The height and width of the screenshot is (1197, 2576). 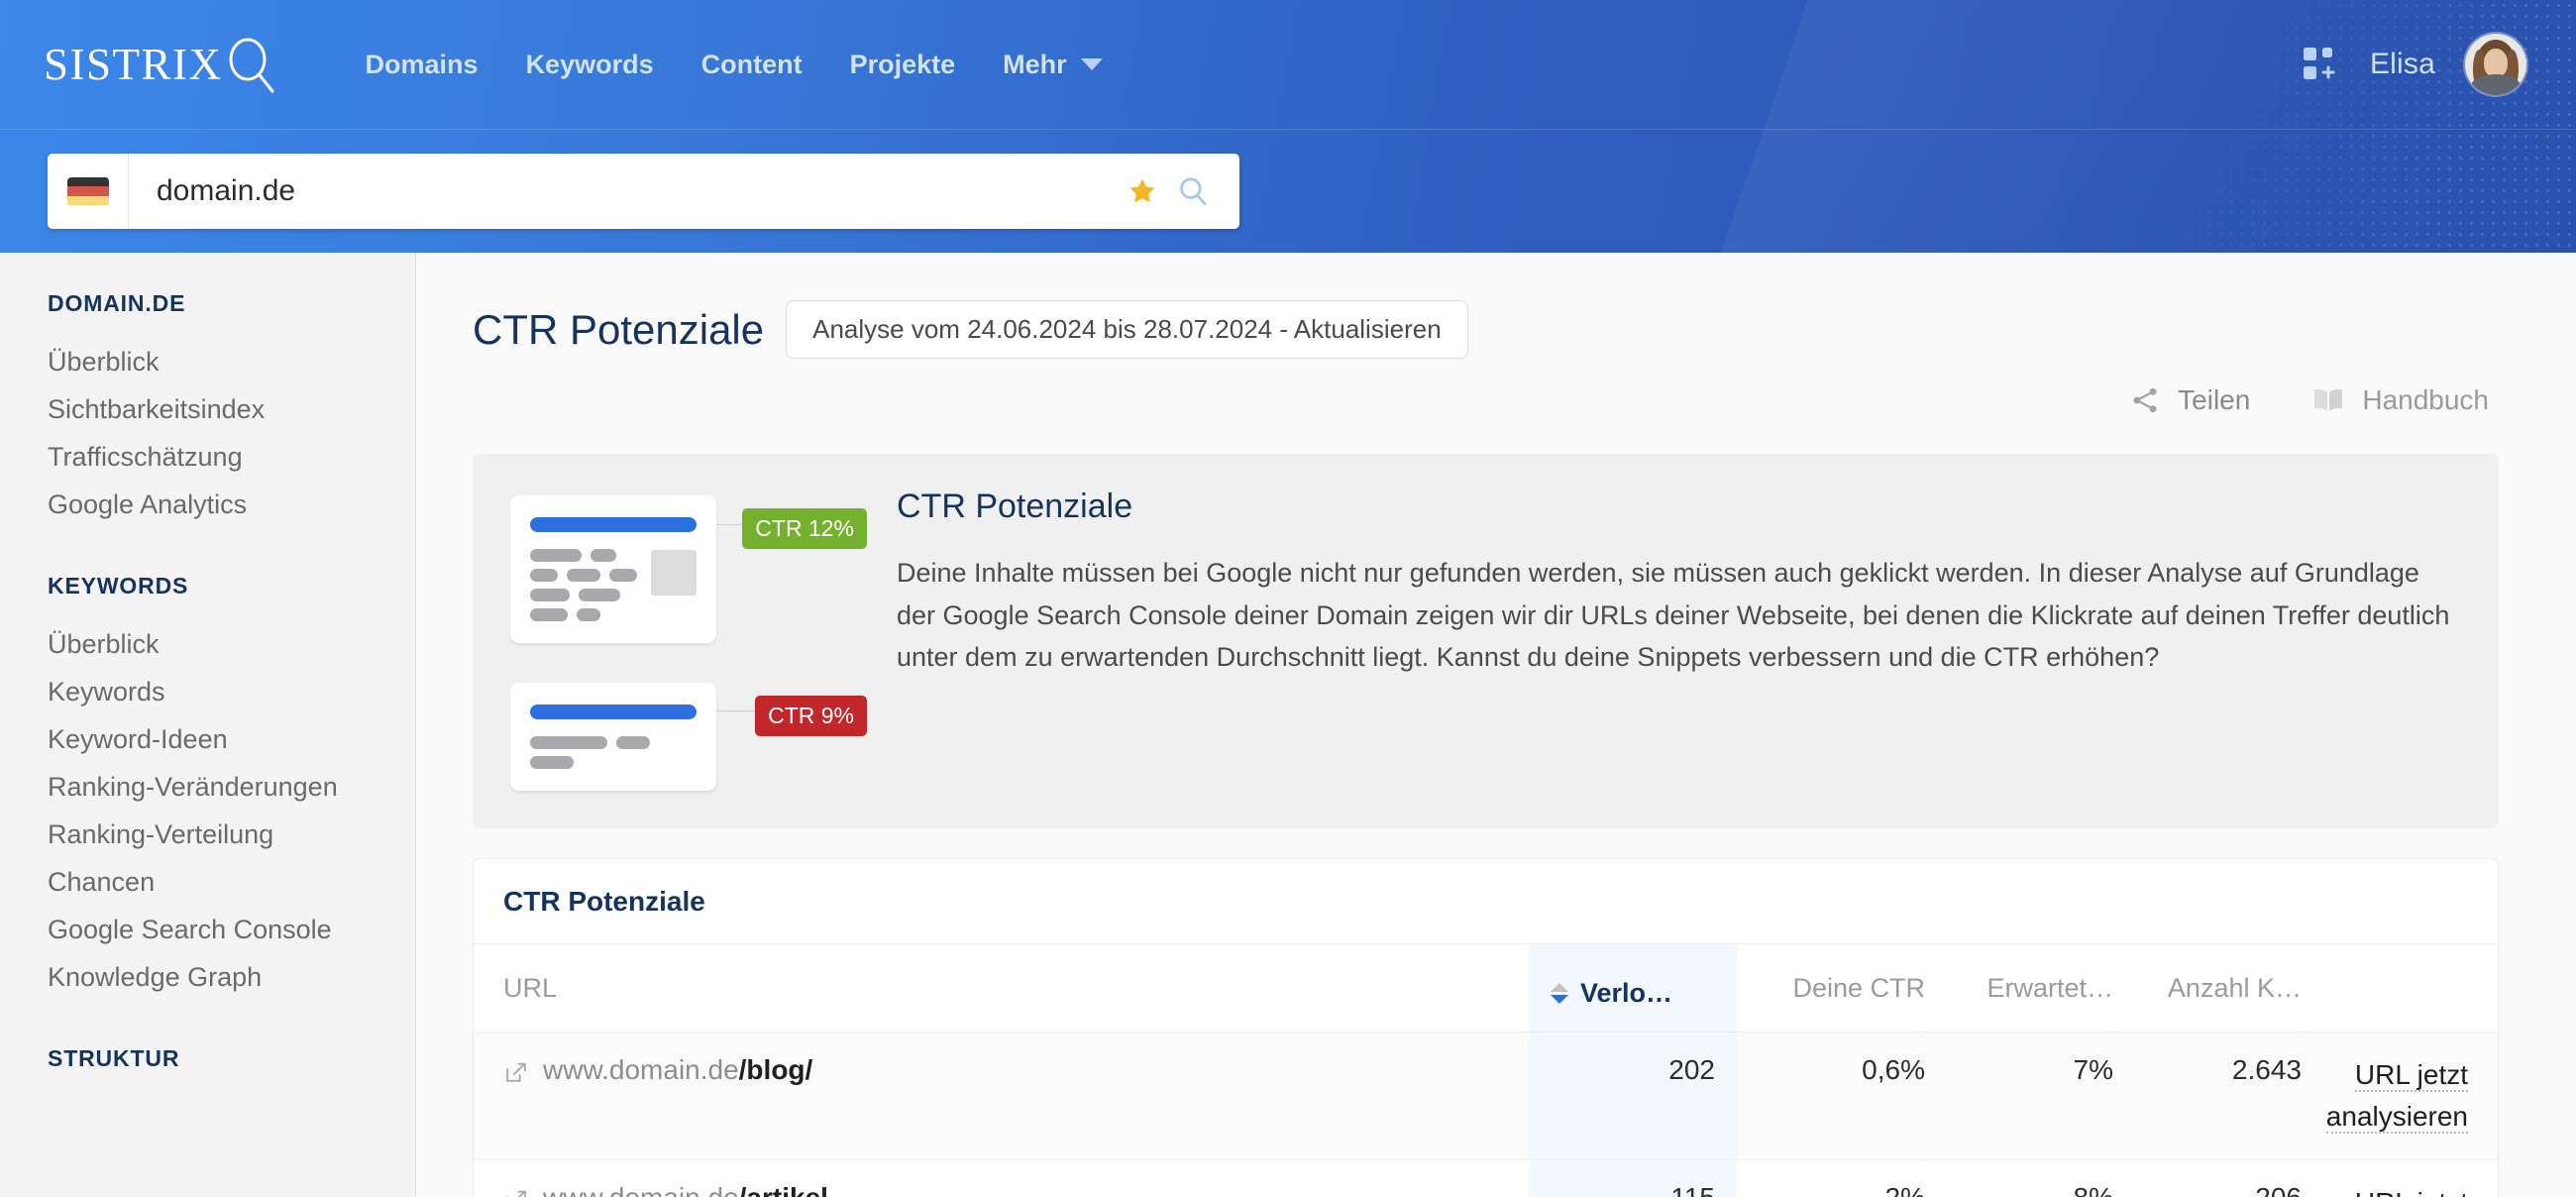 I want to click on share-label: Teilen, so click(x=2214, y=399).